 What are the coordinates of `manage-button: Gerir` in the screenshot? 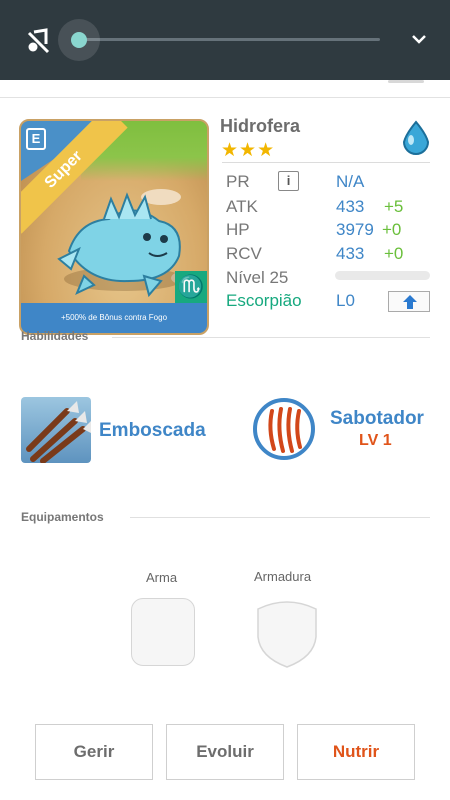 It's located at (94, 752).